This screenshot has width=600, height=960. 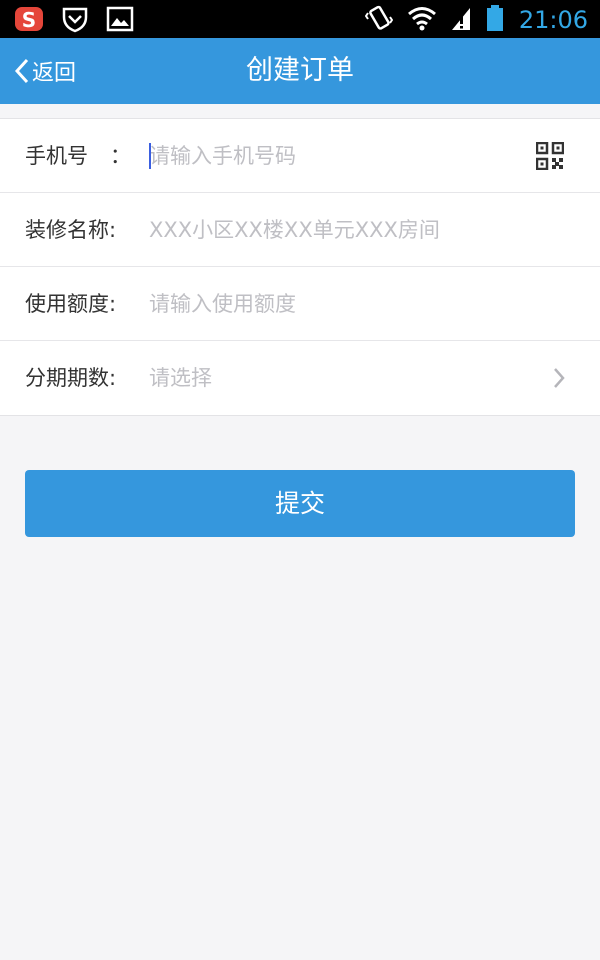 What do you see at coordinates (461, 20) in the screenshot?
I see `signal-alert-icon` at bounding box center [461, 20].